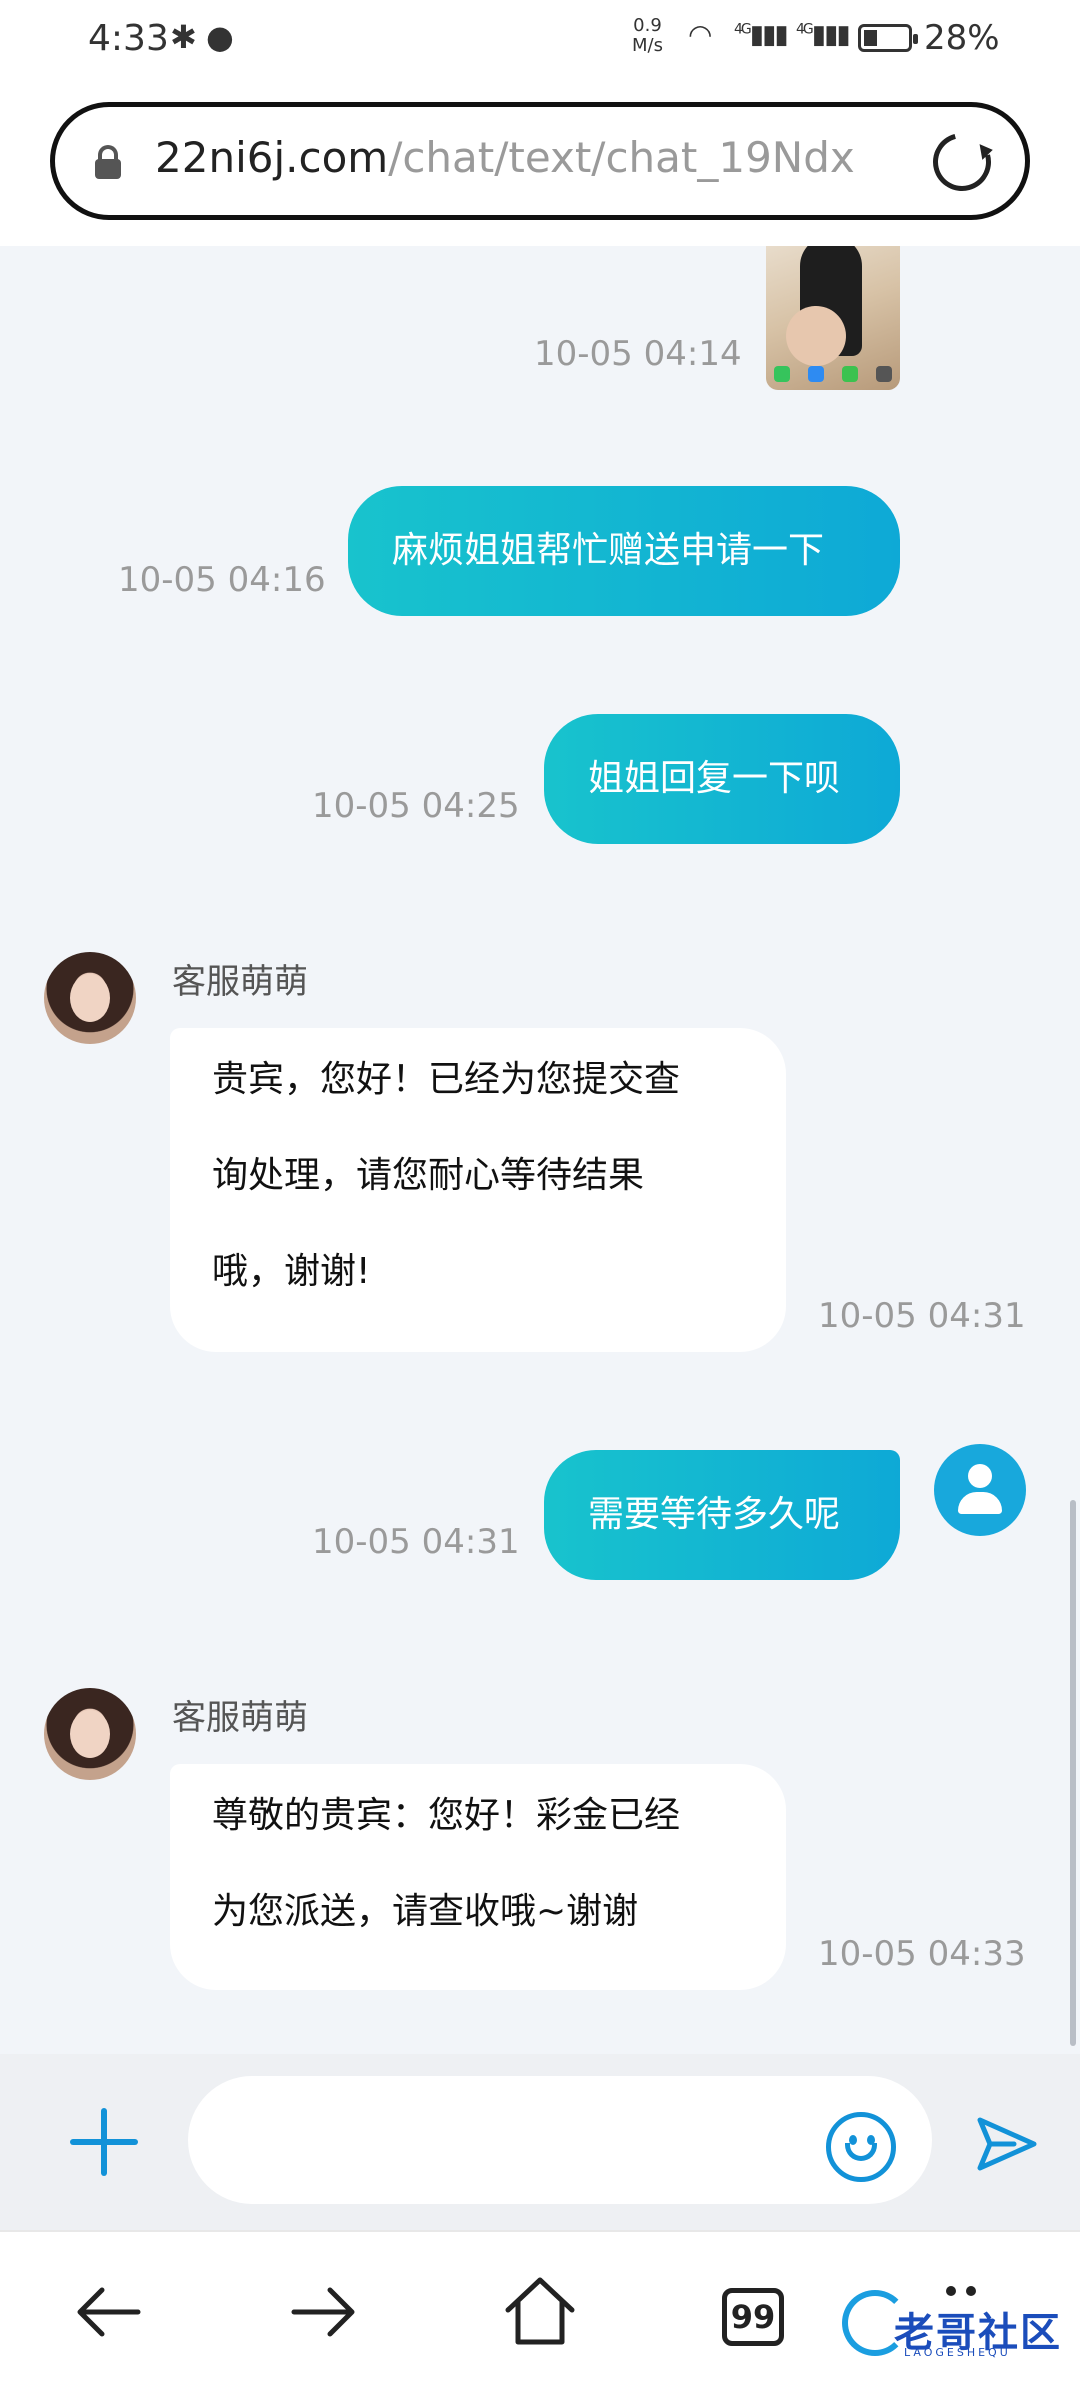  Describe the element at coordinates (962, 38) in the screenshot. I see `battery-percent: 28%` at that location.